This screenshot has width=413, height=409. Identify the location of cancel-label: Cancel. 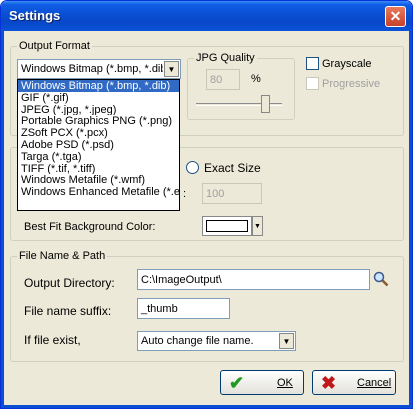
(374, 383).